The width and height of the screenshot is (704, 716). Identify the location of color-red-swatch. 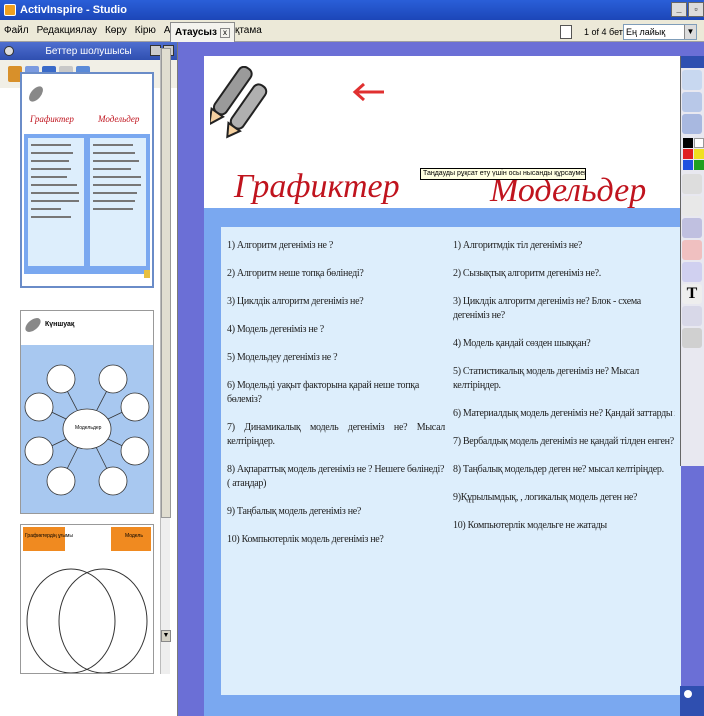
(688, 154).